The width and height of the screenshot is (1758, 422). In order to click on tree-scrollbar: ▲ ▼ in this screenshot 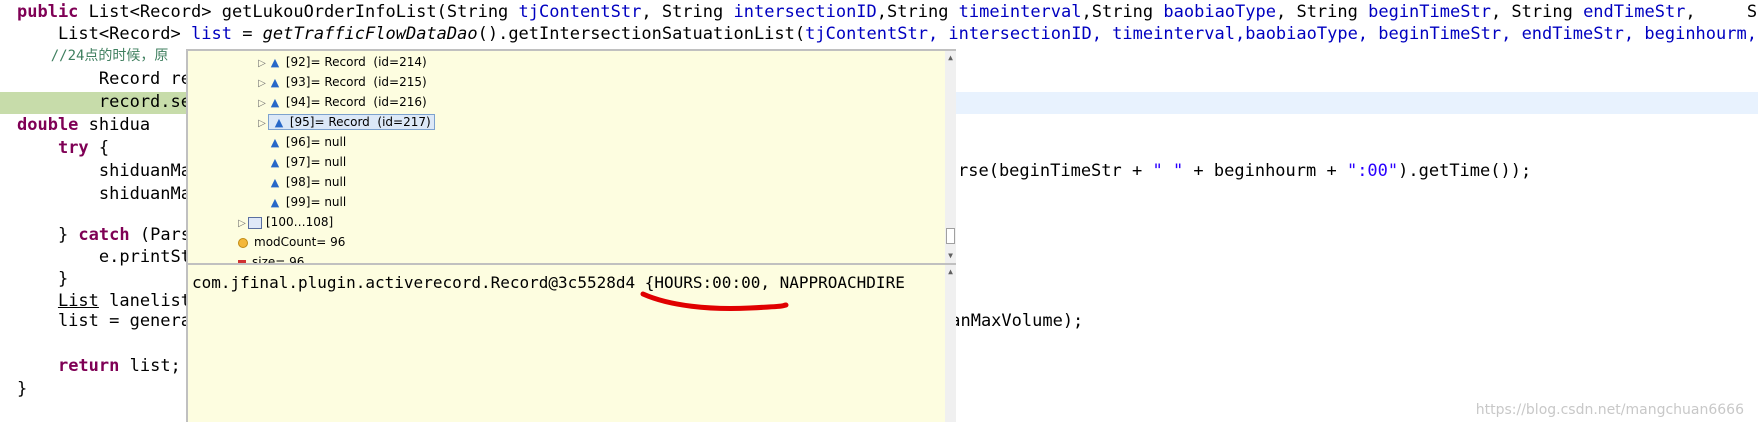, I will do `click(950, 157)`.